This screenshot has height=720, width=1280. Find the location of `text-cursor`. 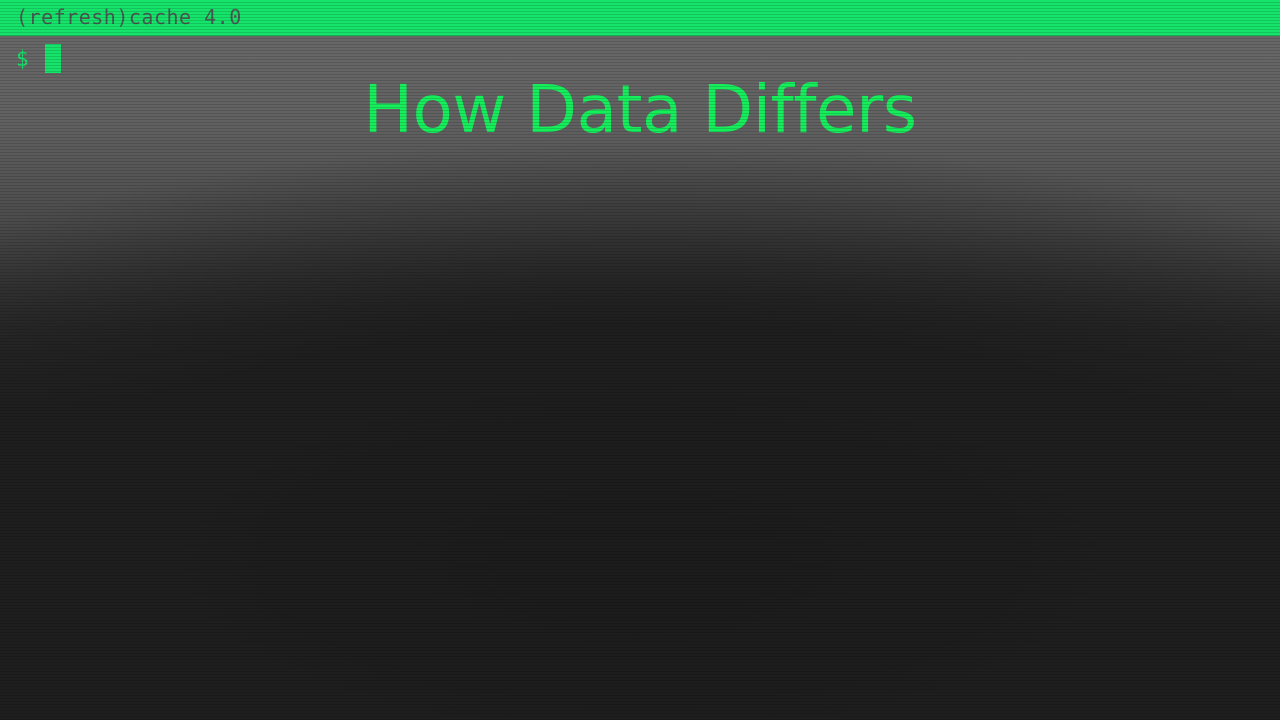

text-cursor is located at coordinates (53, 58).